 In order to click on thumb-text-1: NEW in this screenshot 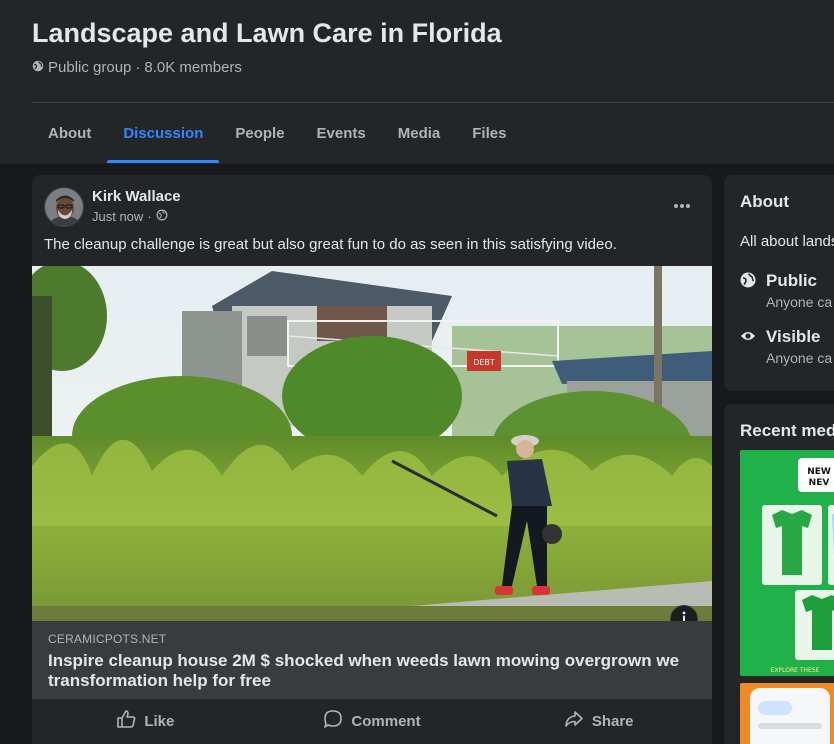, I will do `click(819, 472)`.